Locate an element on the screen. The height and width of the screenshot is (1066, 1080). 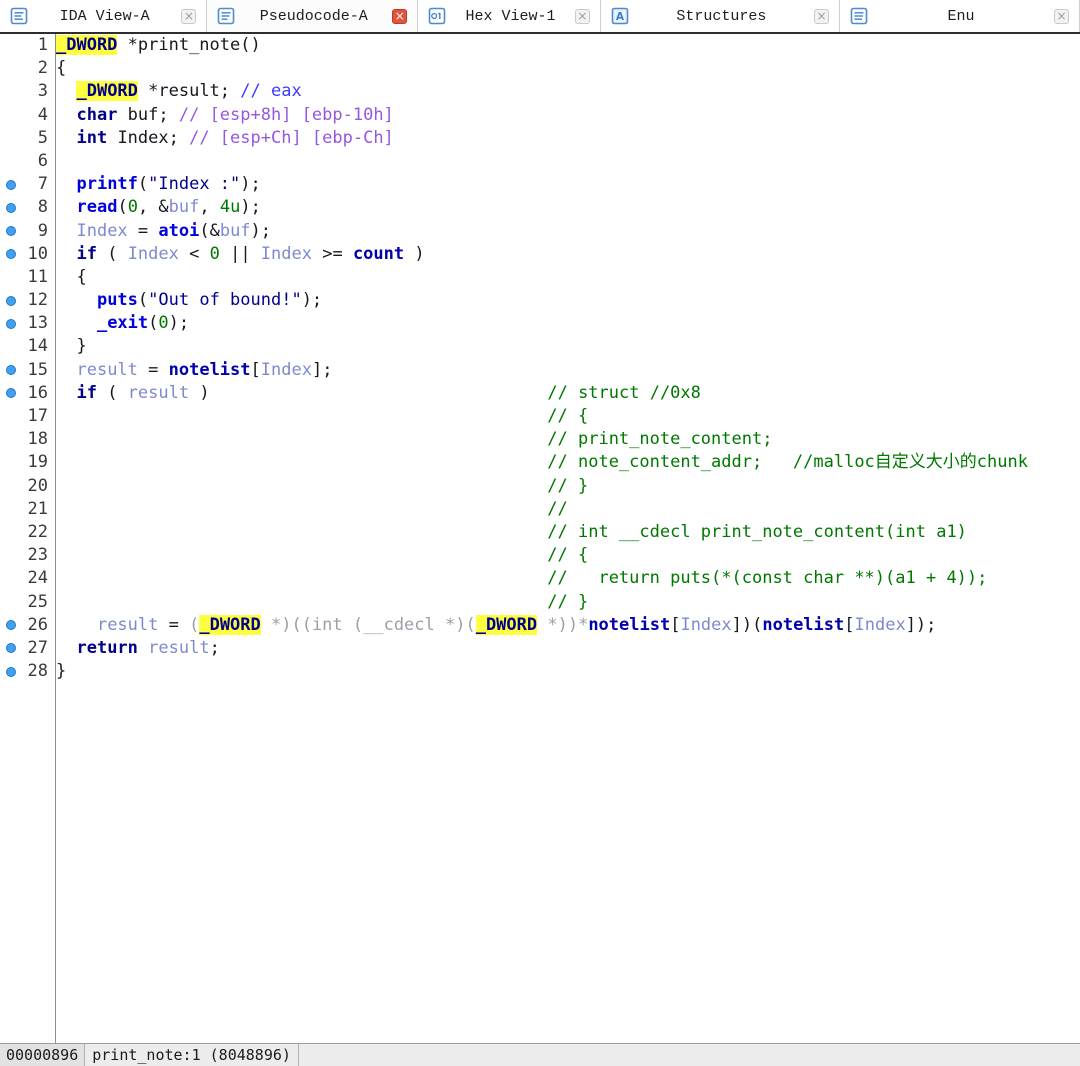
code-line: 1 _DWORD *print_note() is located at coordinates (540, 45).